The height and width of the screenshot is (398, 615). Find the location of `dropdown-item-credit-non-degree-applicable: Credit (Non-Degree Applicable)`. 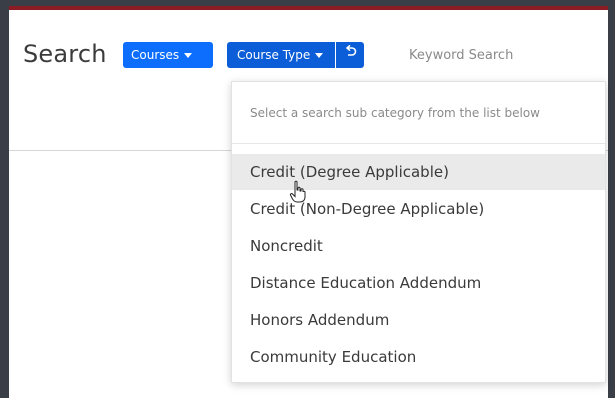

dropdown-item-credit-non-degree-applicable: Credit (Non-Degree Applicable) is located at coordinates (418, 209).